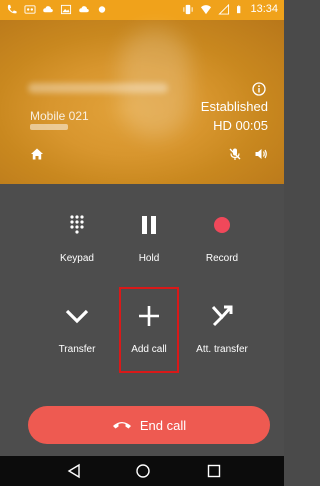 The width and height of the screenshot is (320, 486). What do you see at coordinates (222, 316) in the screenshot?
I see `attended-transfer-icon` at bounding box center [222, 316].